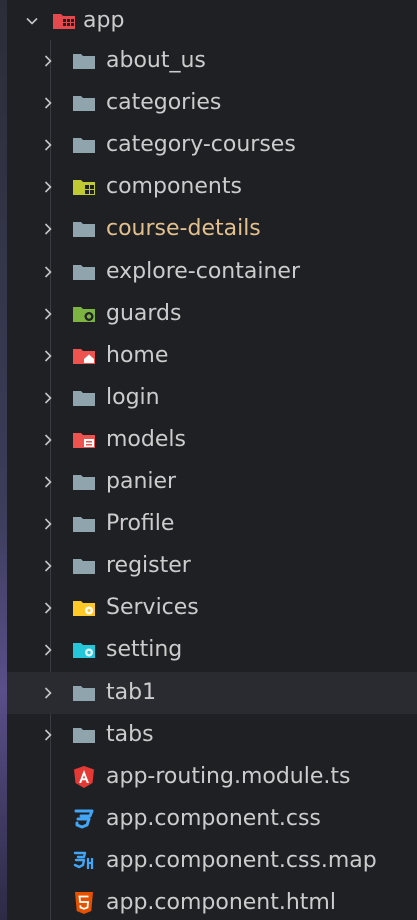 This screenshot has width=417, height=920. I want to click on tree-folder-tabs: tabs, so click(212, 735).